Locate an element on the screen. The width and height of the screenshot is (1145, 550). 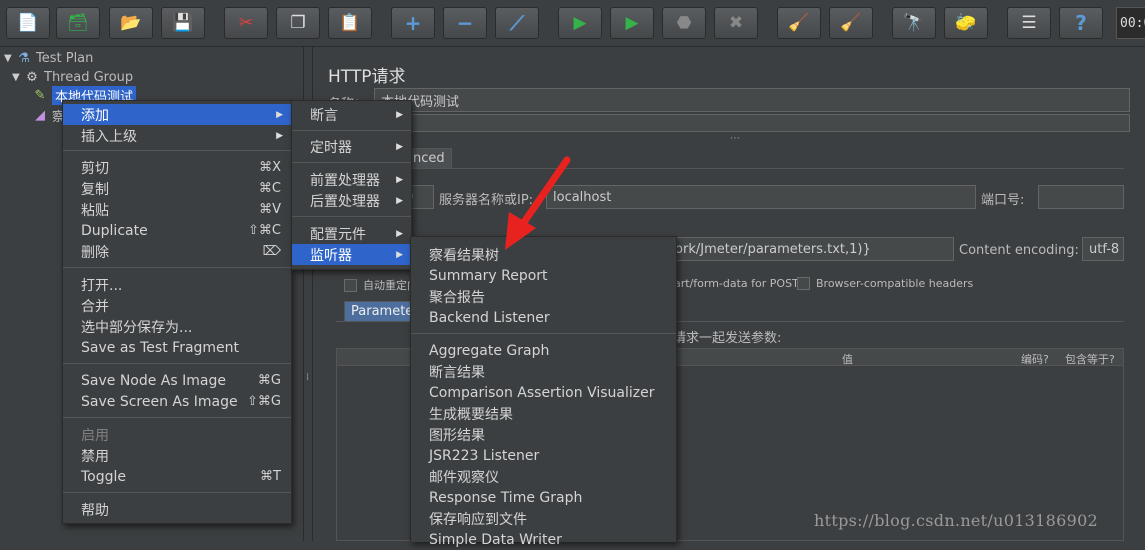
listener-item-generate-summary: 生成概要结果 is located at coordinates (543, 413).